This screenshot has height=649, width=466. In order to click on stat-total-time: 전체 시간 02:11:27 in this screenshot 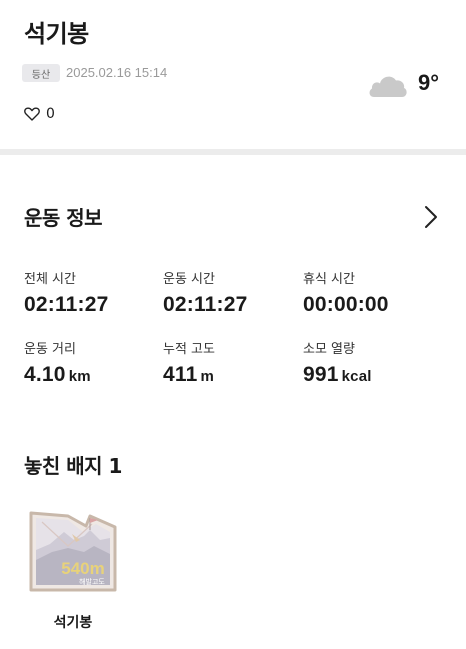, I will do `click(66, 292)`.